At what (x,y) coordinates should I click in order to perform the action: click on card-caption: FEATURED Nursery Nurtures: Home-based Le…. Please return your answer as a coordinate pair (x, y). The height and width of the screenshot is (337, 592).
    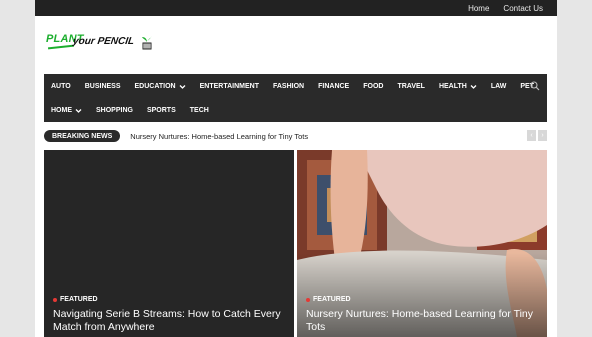
    Looking at the image, I should click on (421, 316).